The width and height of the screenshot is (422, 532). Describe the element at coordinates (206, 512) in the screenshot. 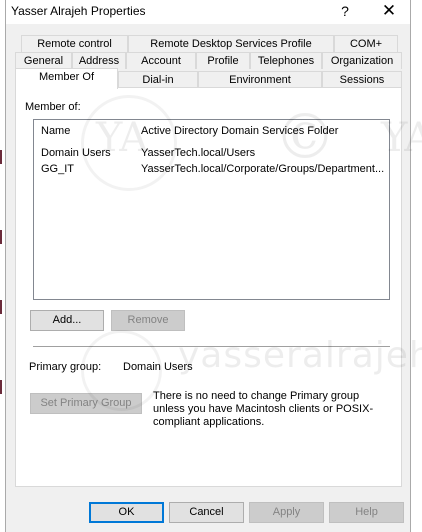

I see `cancel-button: Cancel` at that location.